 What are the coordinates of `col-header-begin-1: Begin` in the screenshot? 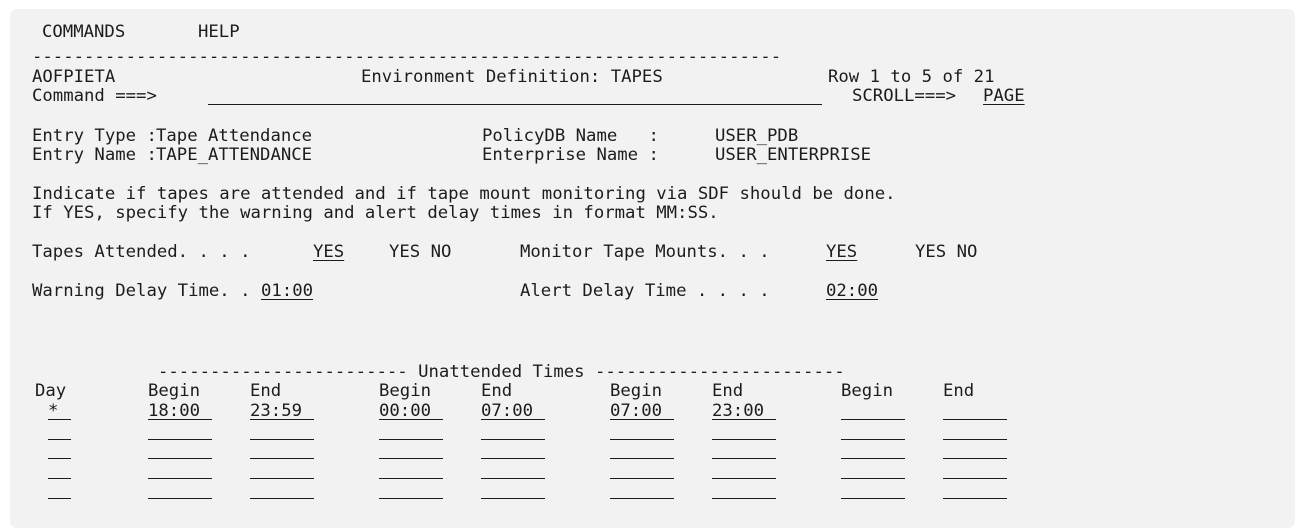 It's located at (174, 391).